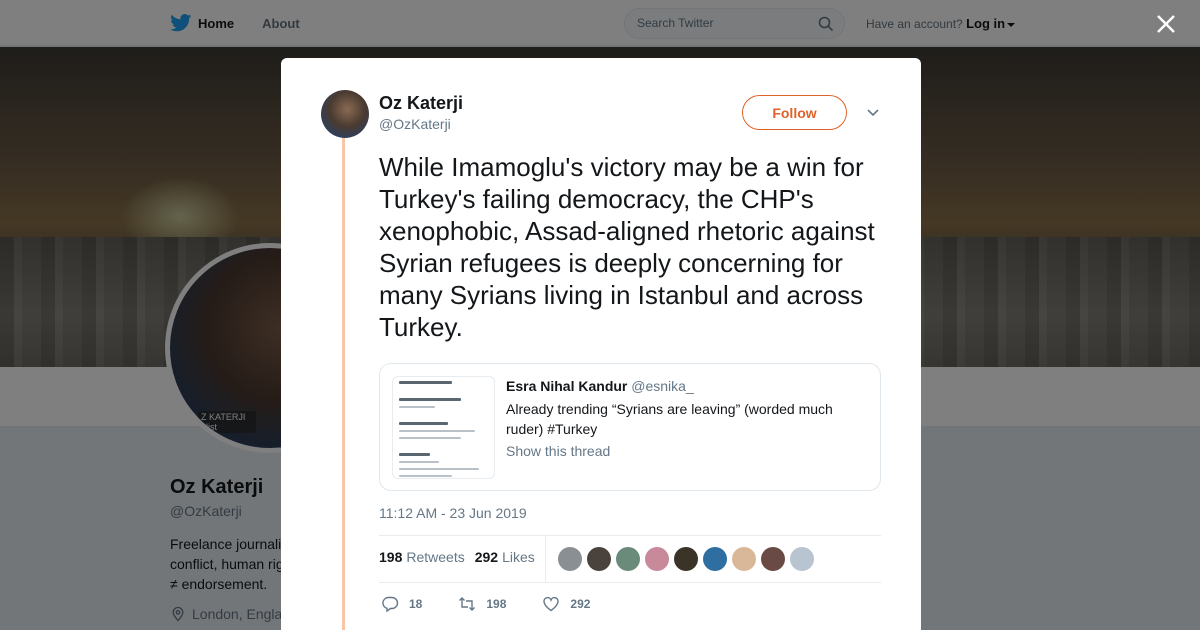  I want to click on tweet-author-handle: @OzKaterji, so click(415, 124).